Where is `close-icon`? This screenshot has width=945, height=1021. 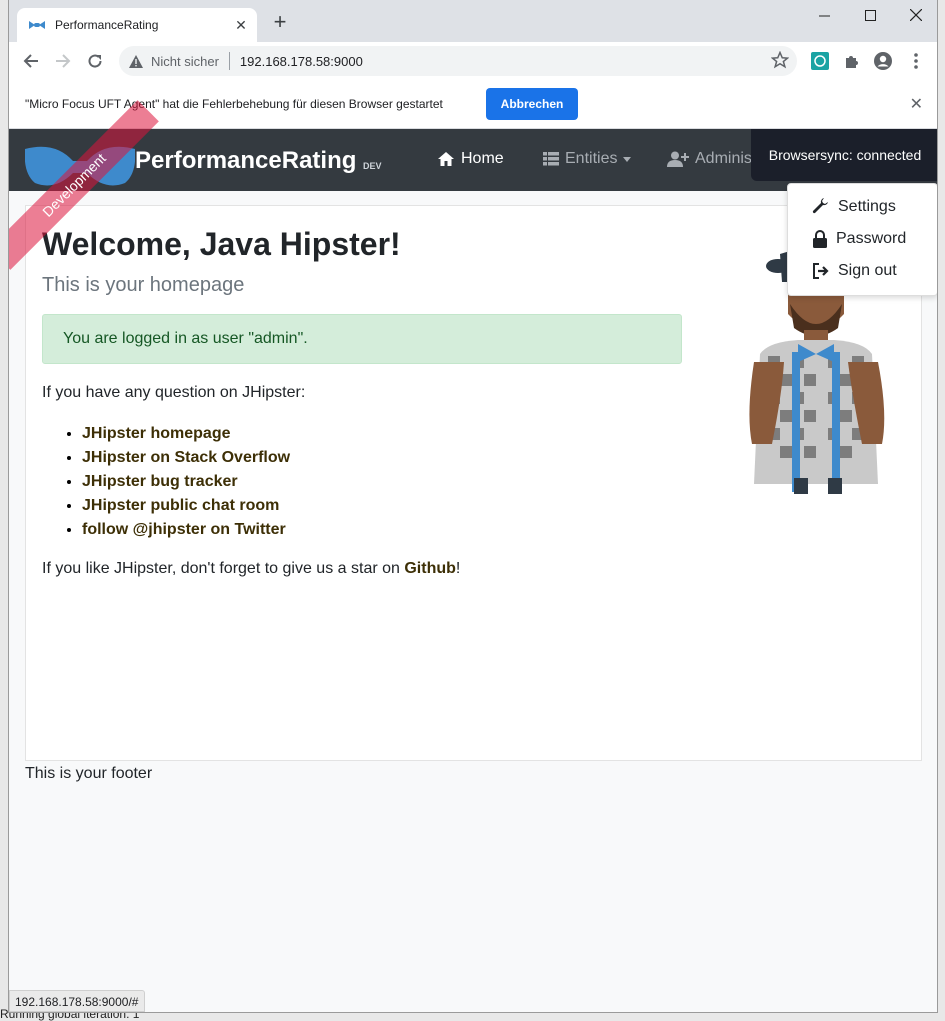
close-icon is located at coordinates (916, 15).